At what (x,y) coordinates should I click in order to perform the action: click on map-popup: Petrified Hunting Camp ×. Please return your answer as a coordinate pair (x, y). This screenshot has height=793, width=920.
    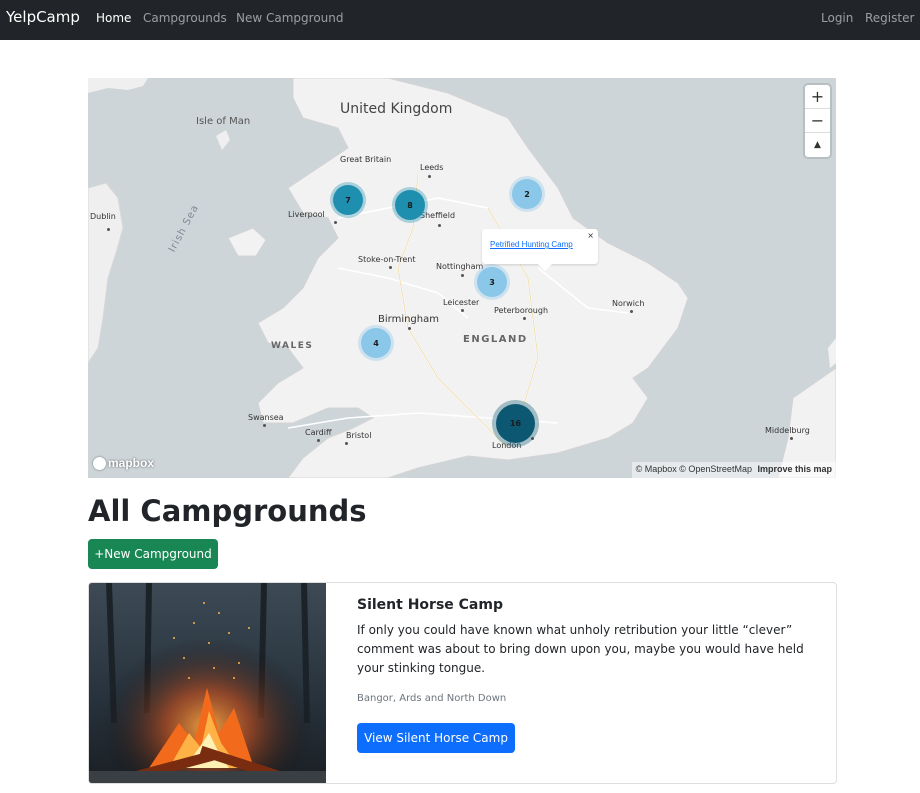
    Looking at the image, I should click on (540, 246).